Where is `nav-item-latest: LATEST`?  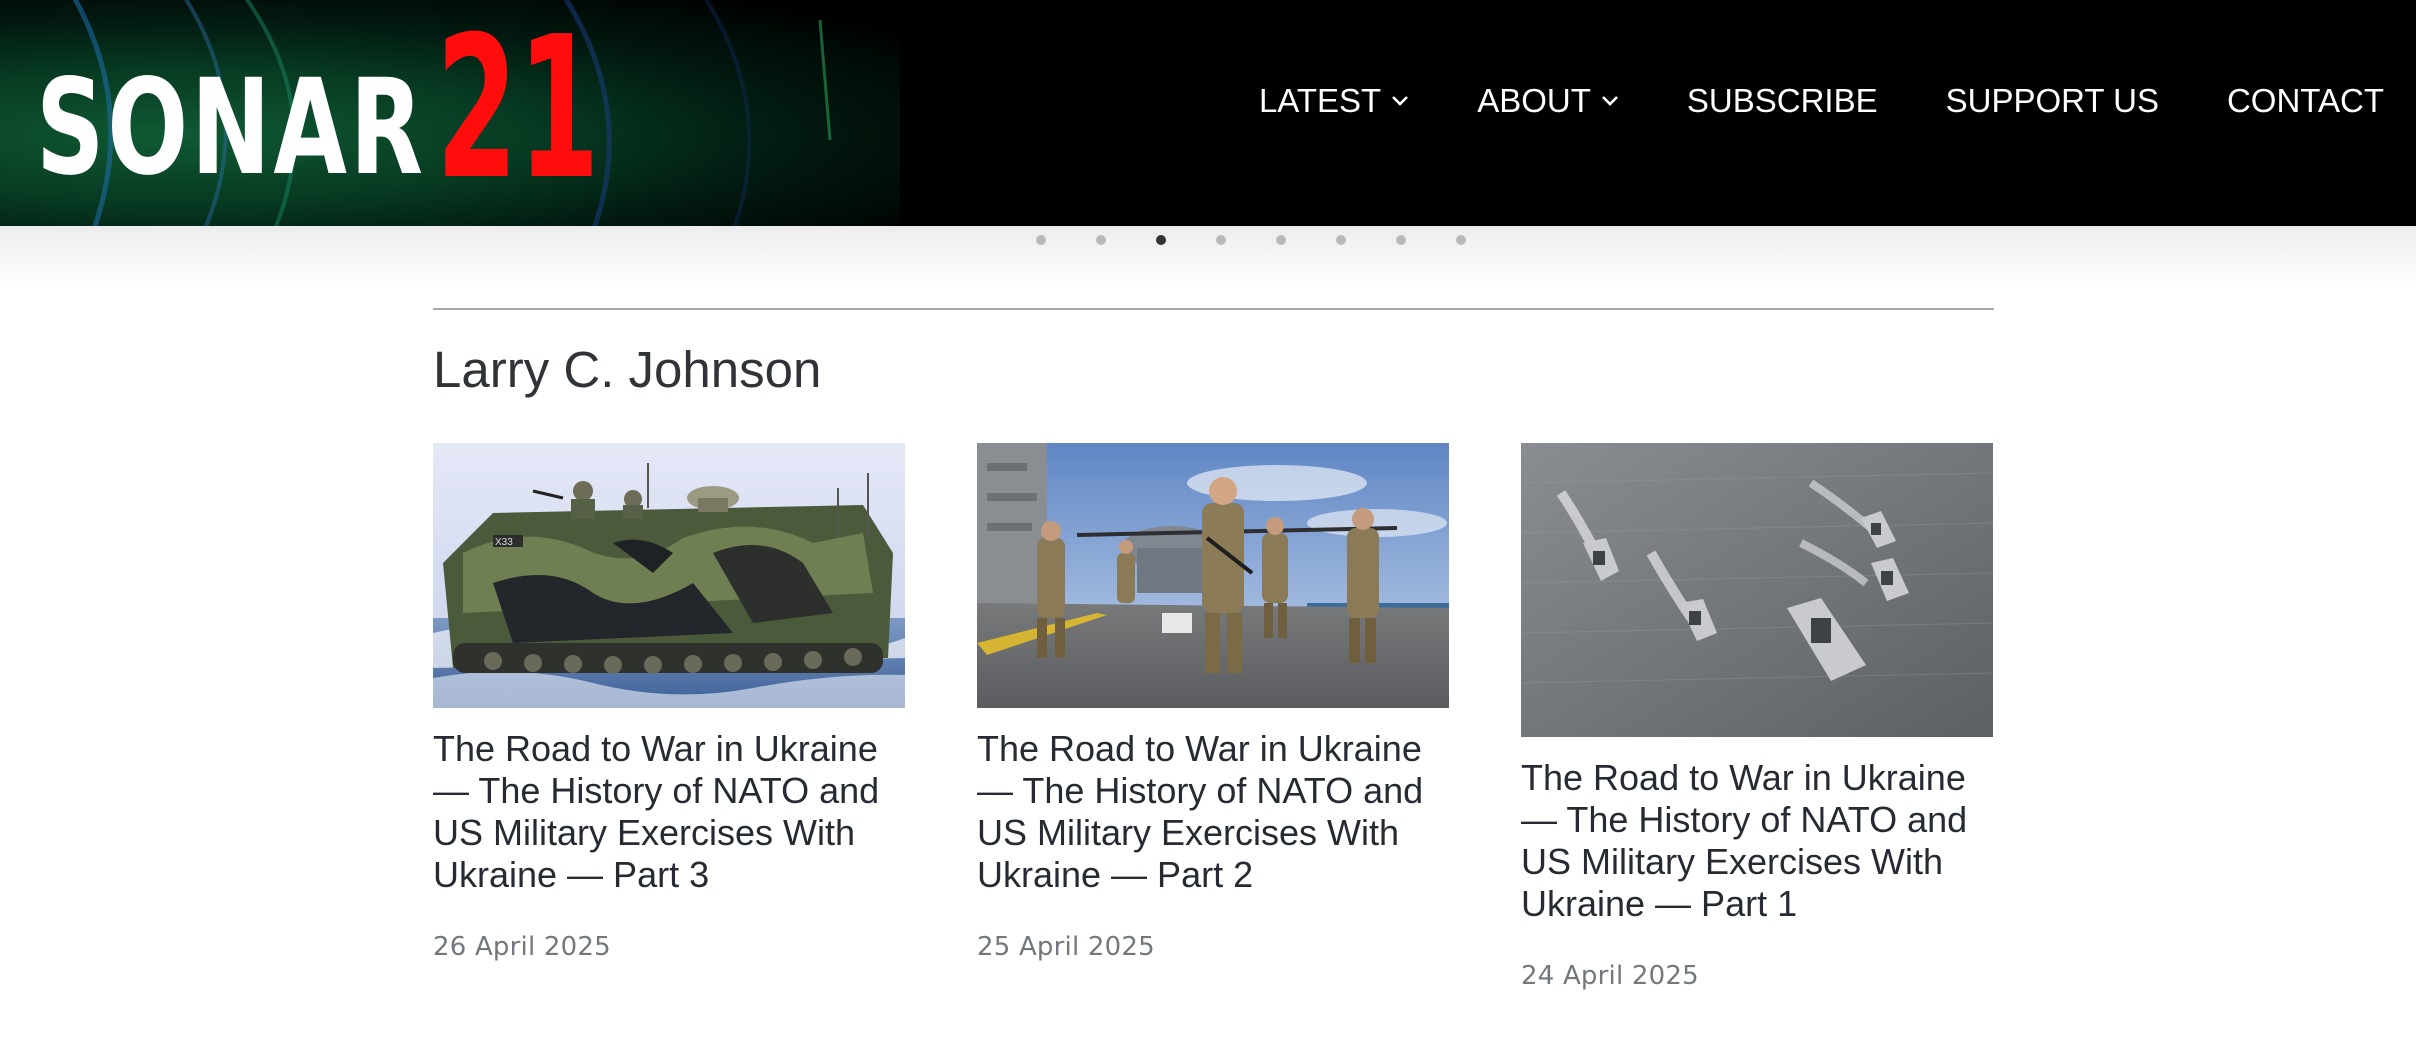 nav-item-latest: LATEST is located at coordinates (1334, 101).